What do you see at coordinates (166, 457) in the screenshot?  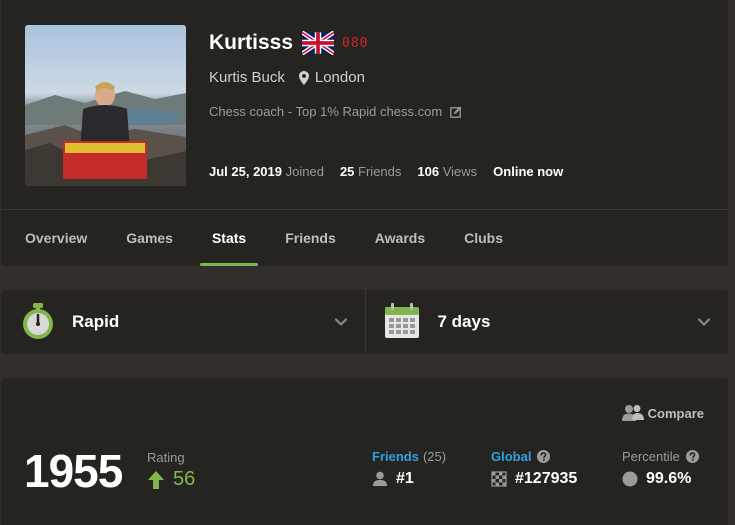 I see `rating-label: Rating` at bounding box center [166, 457].